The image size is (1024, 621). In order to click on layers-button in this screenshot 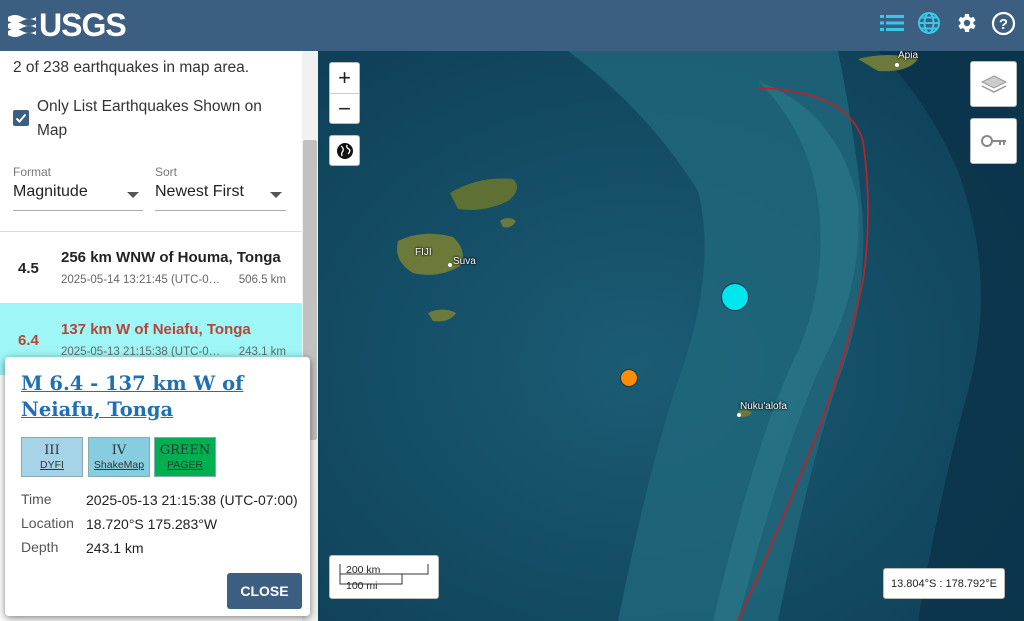, I will do `click(993, 84)`.